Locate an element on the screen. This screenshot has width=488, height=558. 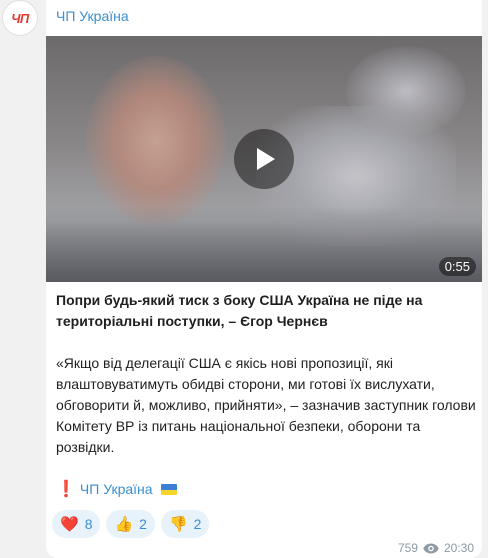
channel-name: ЧП Україна is located at coordinates (92, 16).